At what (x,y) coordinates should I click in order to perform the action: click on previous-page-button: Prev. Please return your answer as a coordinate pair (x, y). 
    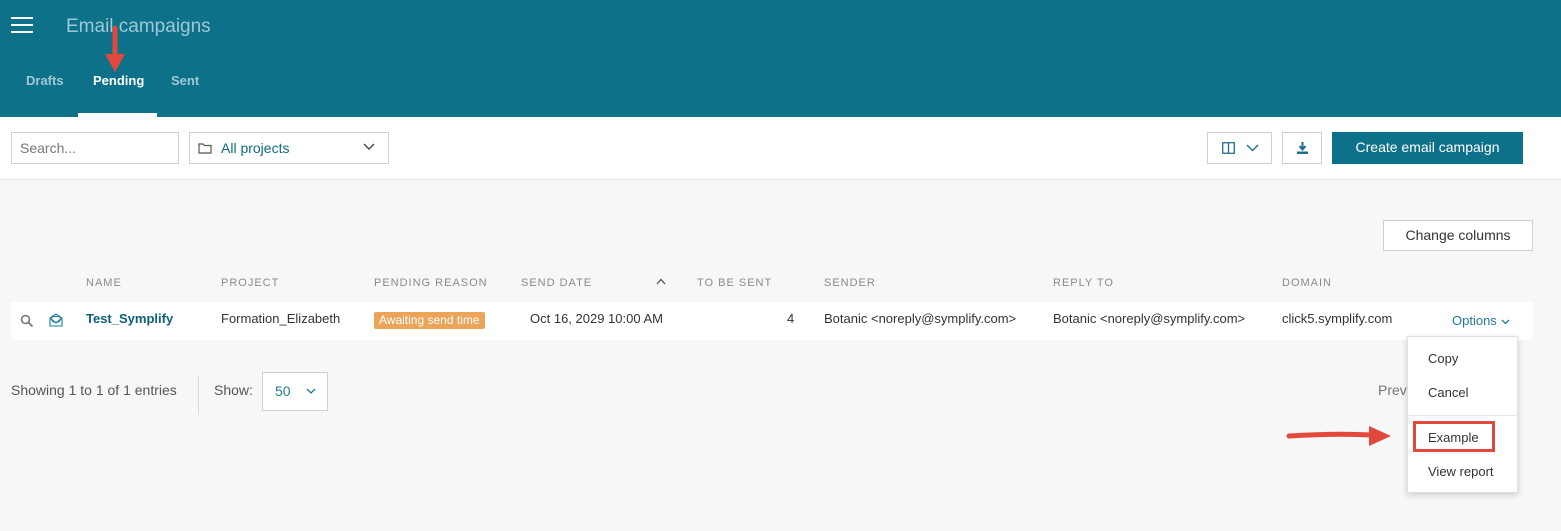
    Looking at the image, I should click on (1392, 390).